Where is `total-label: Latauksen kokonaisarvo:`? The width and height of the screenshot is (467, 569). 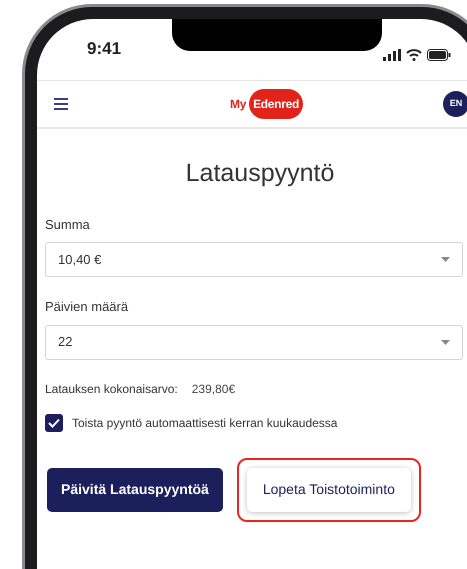 total-label: Latauksen kokonaisarvo: is located at coordinates (111, 389).